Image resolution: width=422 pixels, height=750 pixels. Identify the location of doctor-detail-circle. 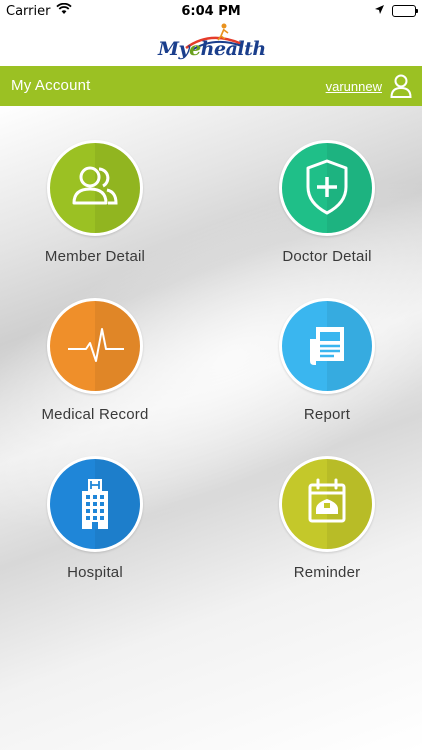
(327, 188).